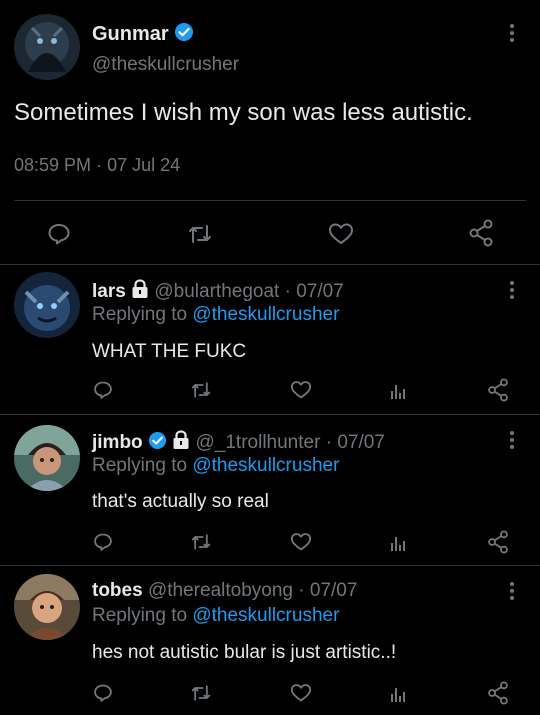  I want to click on tweet-time: 08:59 PM, so click(53, 165).